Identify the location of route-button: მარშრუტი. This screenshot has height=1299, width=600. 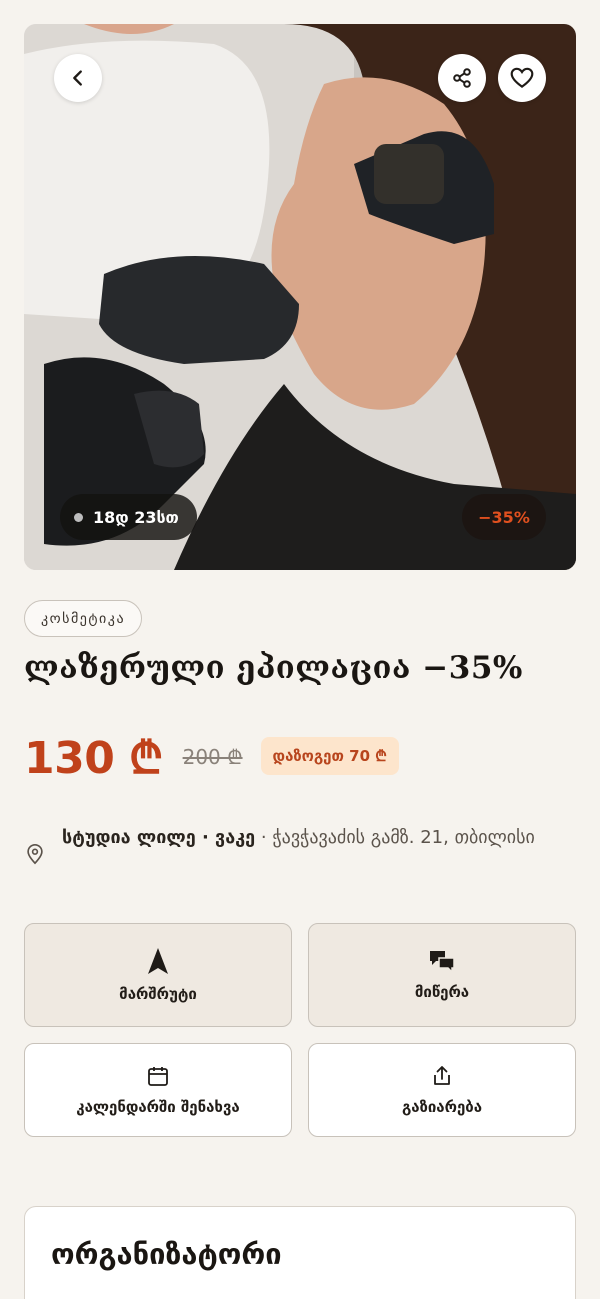
(158, 975).